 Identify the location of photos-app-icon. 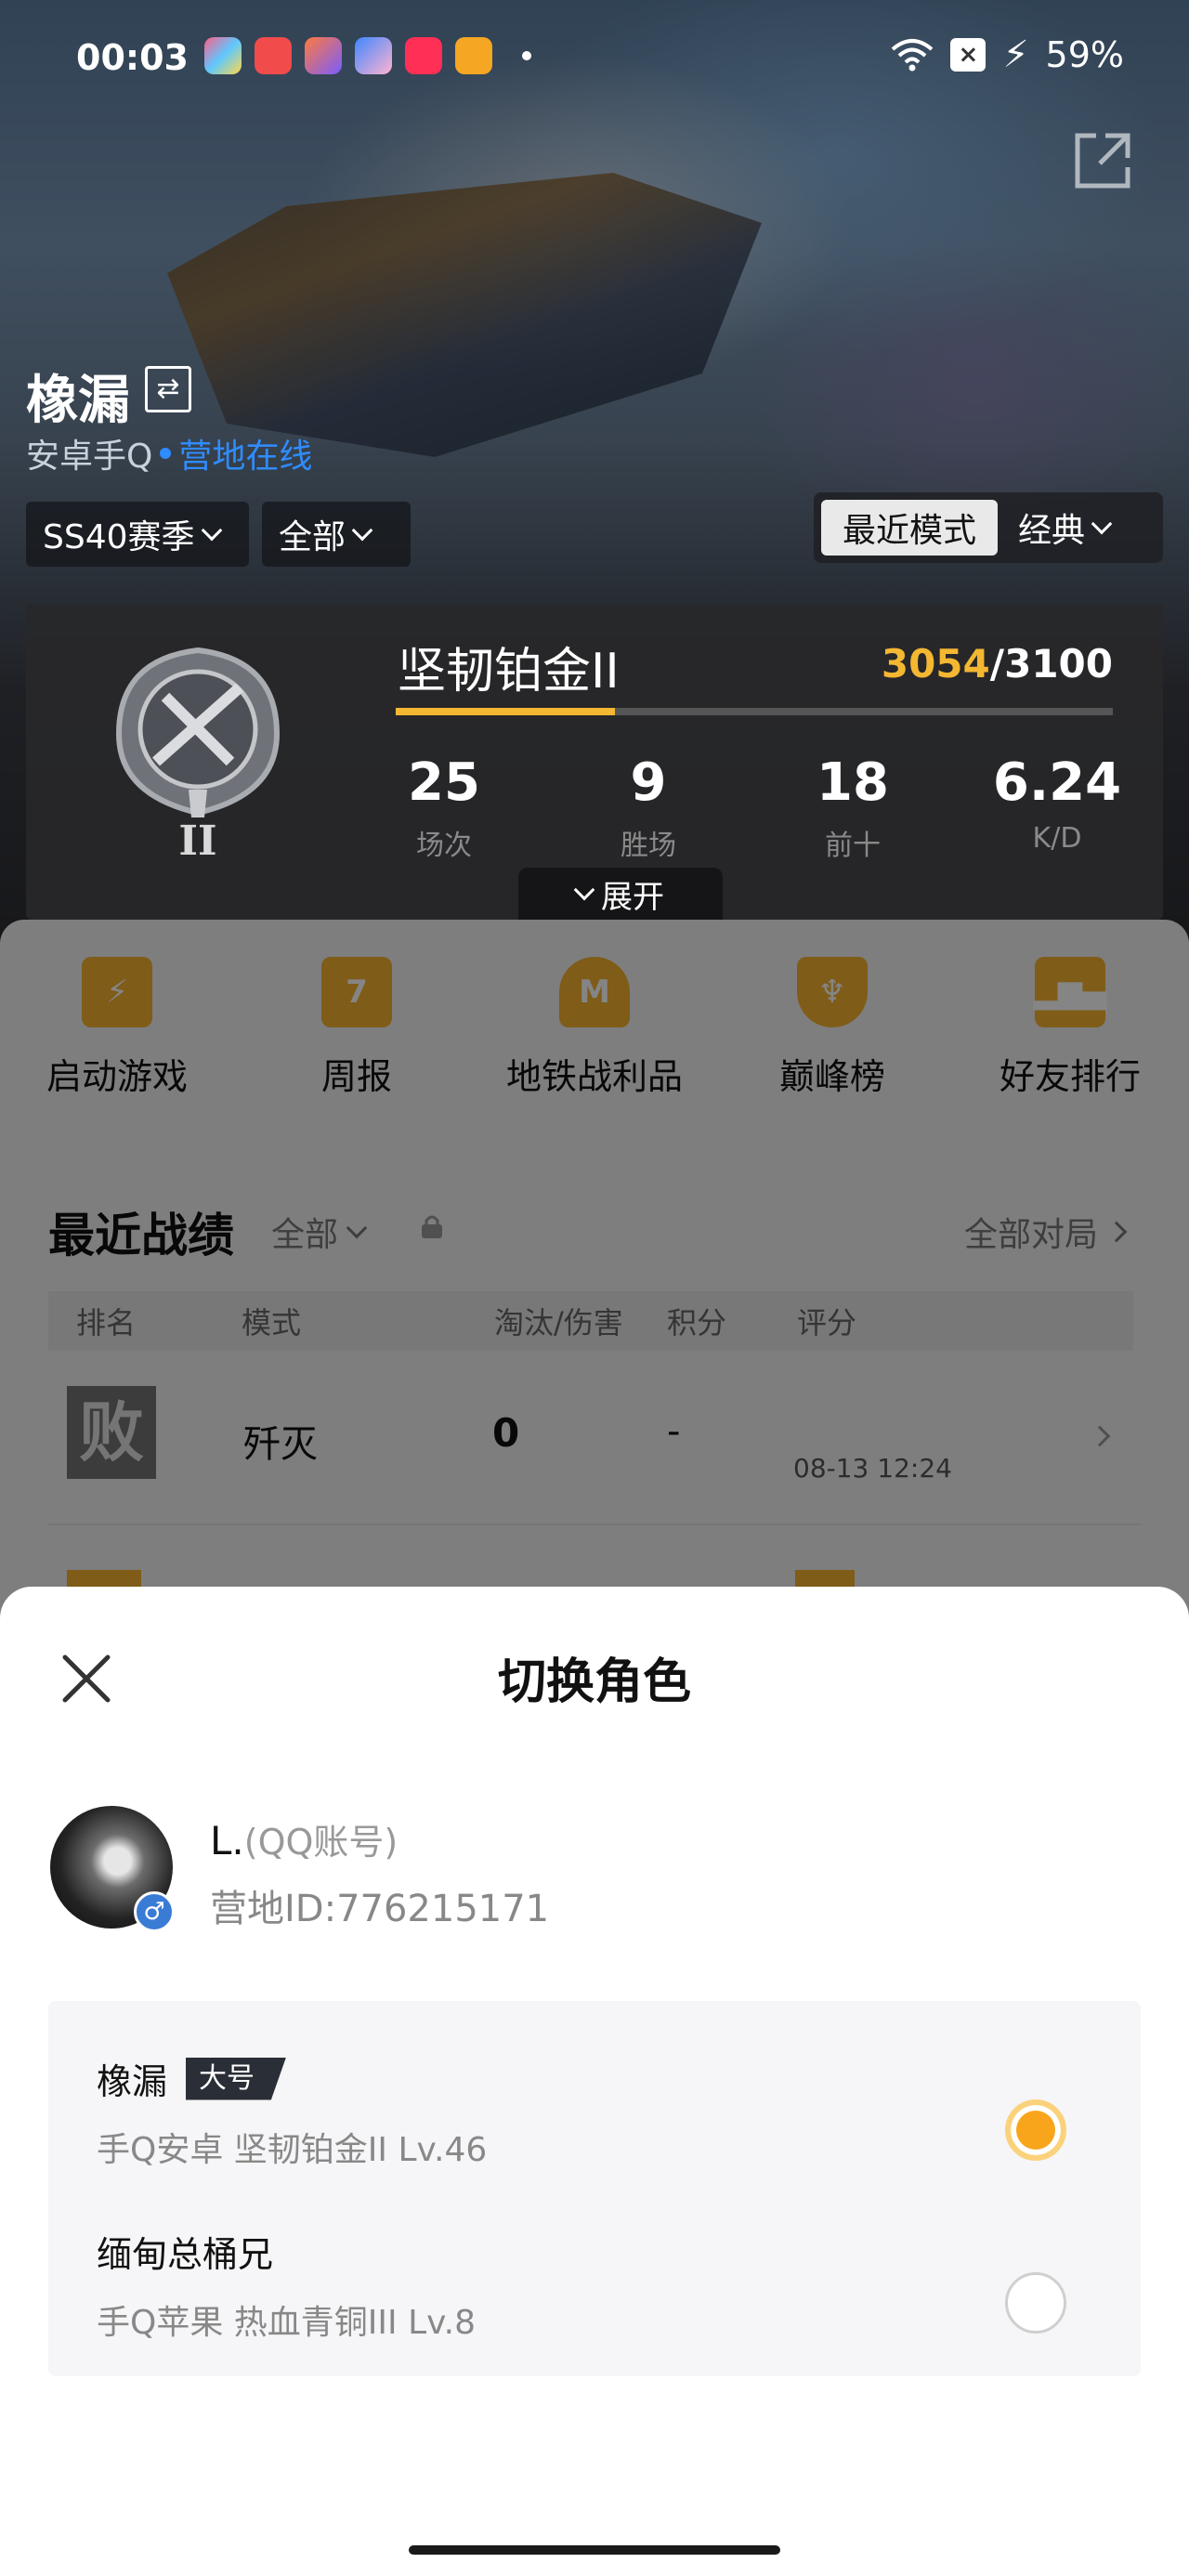
(223, 56).